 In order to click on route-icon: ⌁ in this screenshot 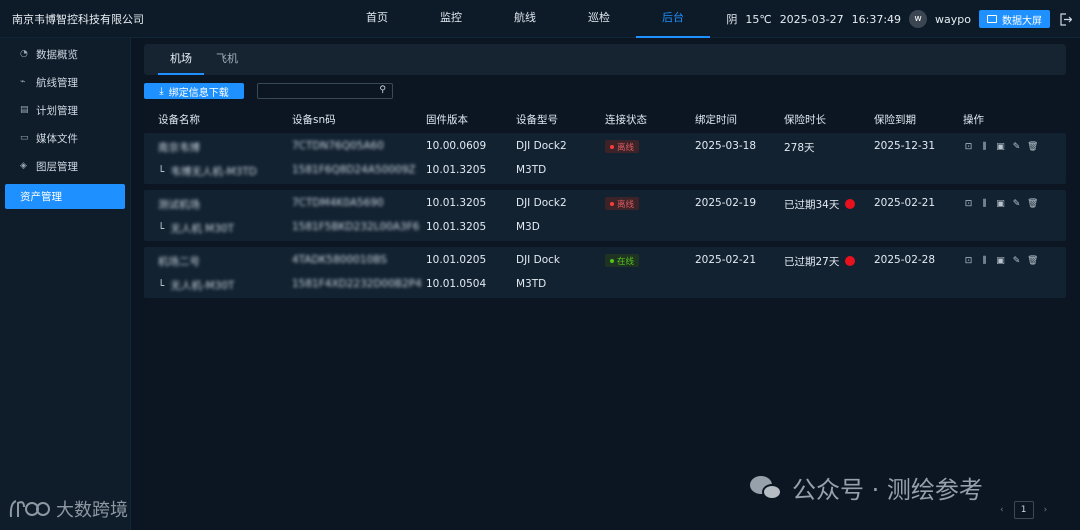, I will do `click(23, 82)`.